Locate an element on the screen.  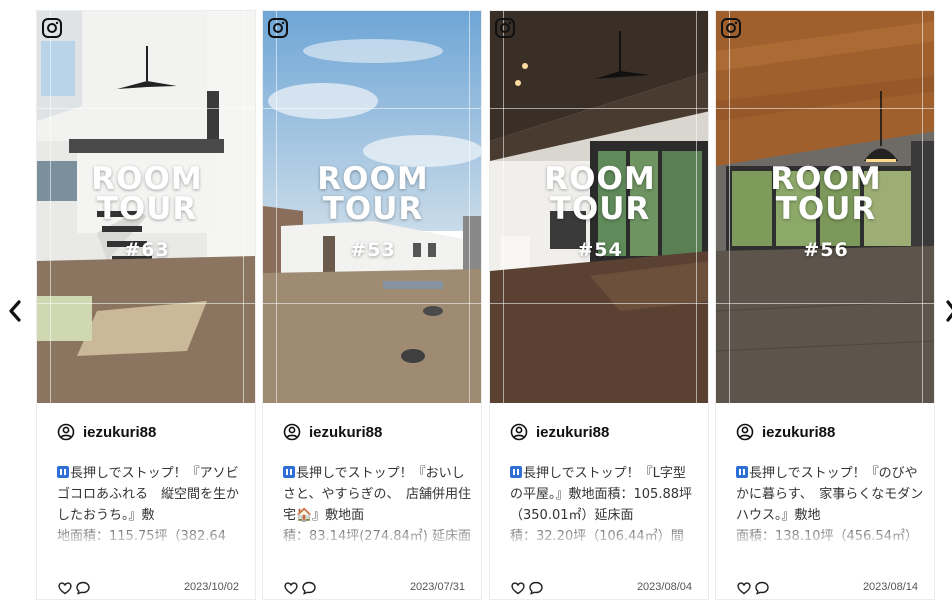
post-footer: 2023/10/02 is located at coordinates (148, 589).